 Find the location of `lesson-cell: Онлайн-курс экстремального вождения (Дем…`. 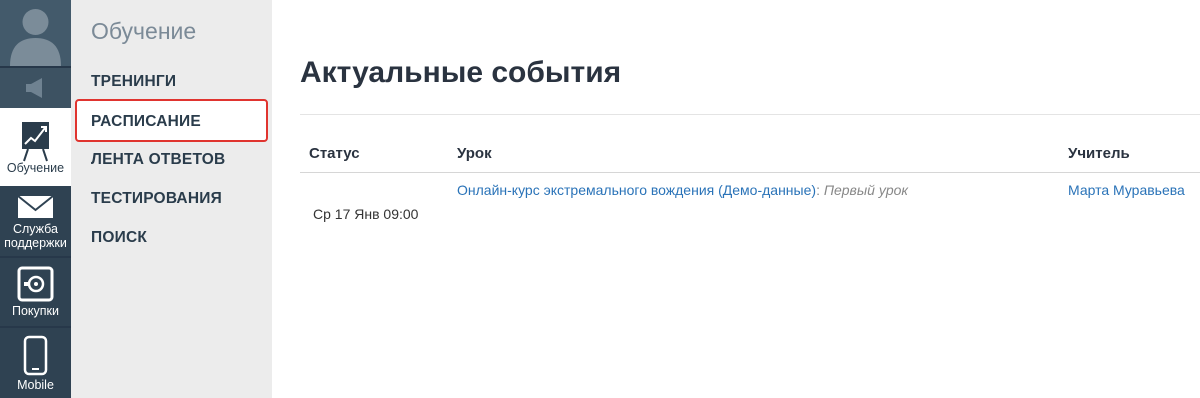

lesson-cell: Онлайн-курс экстремального вождения (Дем… is located at coordinates (682, 190).